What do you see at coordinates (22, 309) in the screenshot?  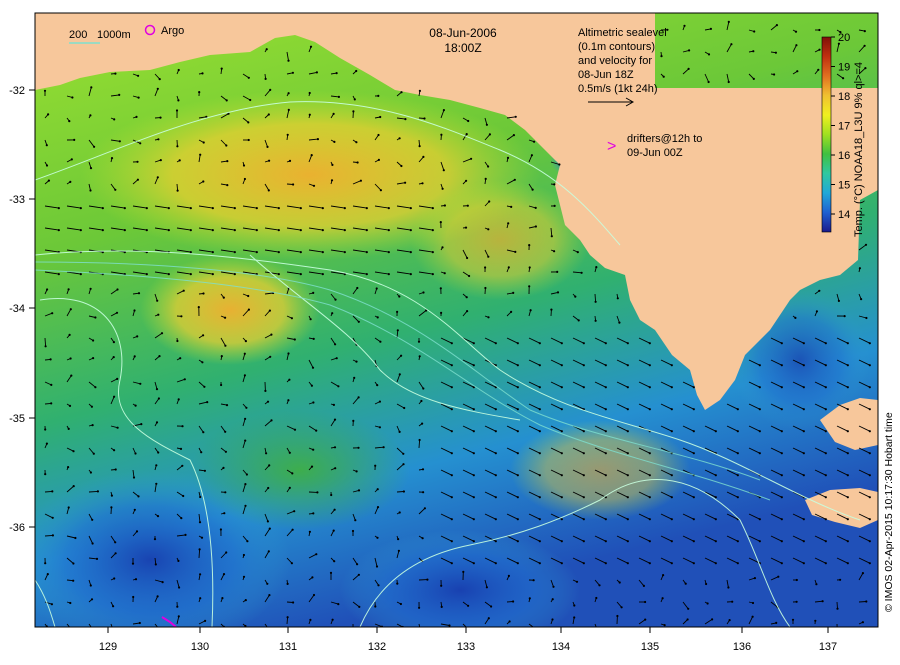 I see `y-axis-latitude: -32-33-34-35-36` at bounding box center [22, 309].